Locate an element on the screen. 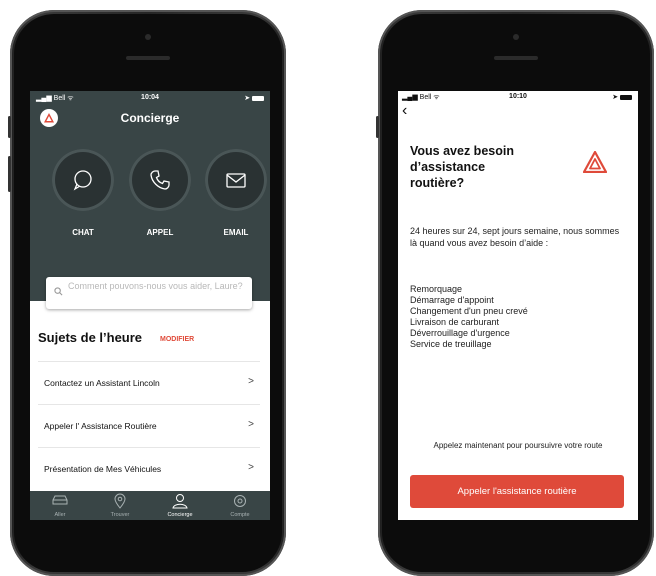 This screenshot has height=576, width=656. chat-button is located at coordinates (83, 180).